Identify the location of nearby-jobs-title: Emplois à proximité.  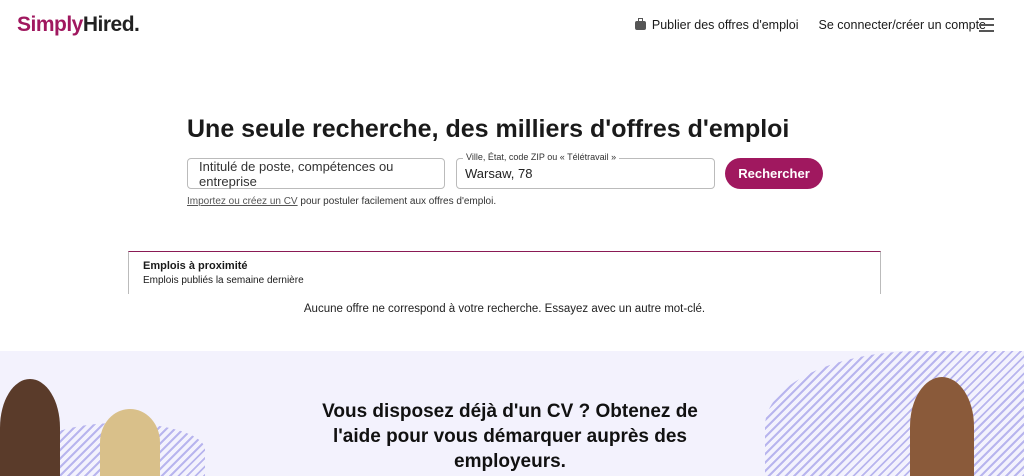
(195, 266).